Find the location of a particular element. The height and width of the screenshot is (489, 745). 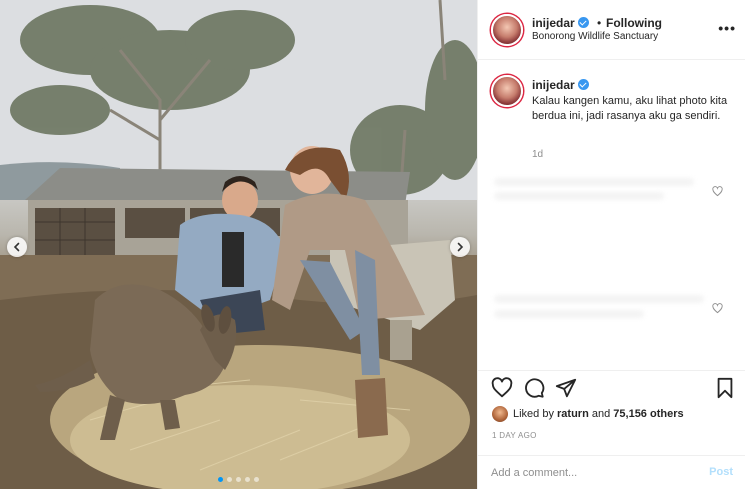

author-username: inijedar is located at coordinates (560, 23).